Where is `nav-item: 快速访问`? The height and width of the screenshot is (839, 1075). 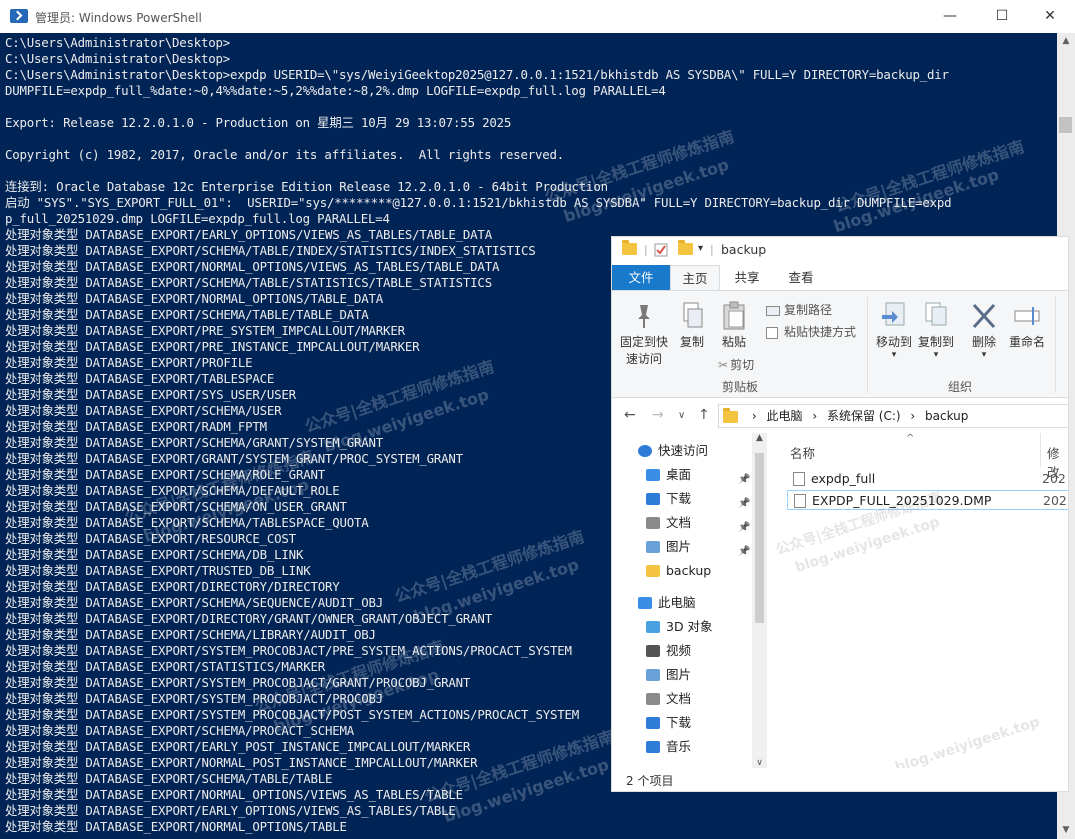 nav-item: 快速访问 is located at coordinates (682, 451).